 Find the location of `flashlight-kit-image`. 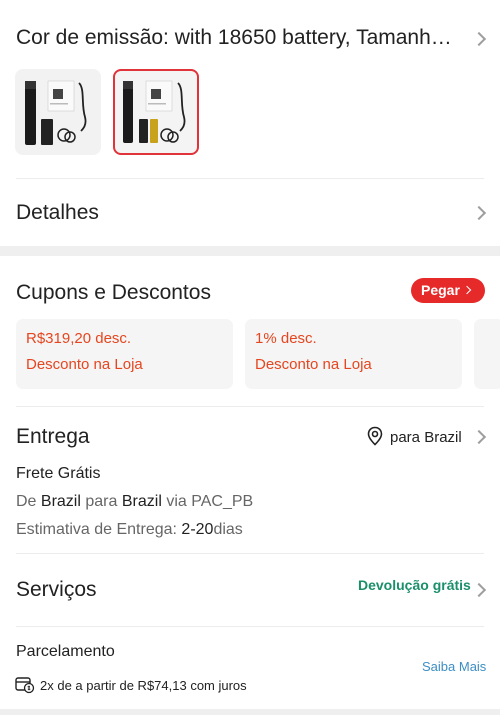

flashlight-kit-image is located at coordinates (56, 112).